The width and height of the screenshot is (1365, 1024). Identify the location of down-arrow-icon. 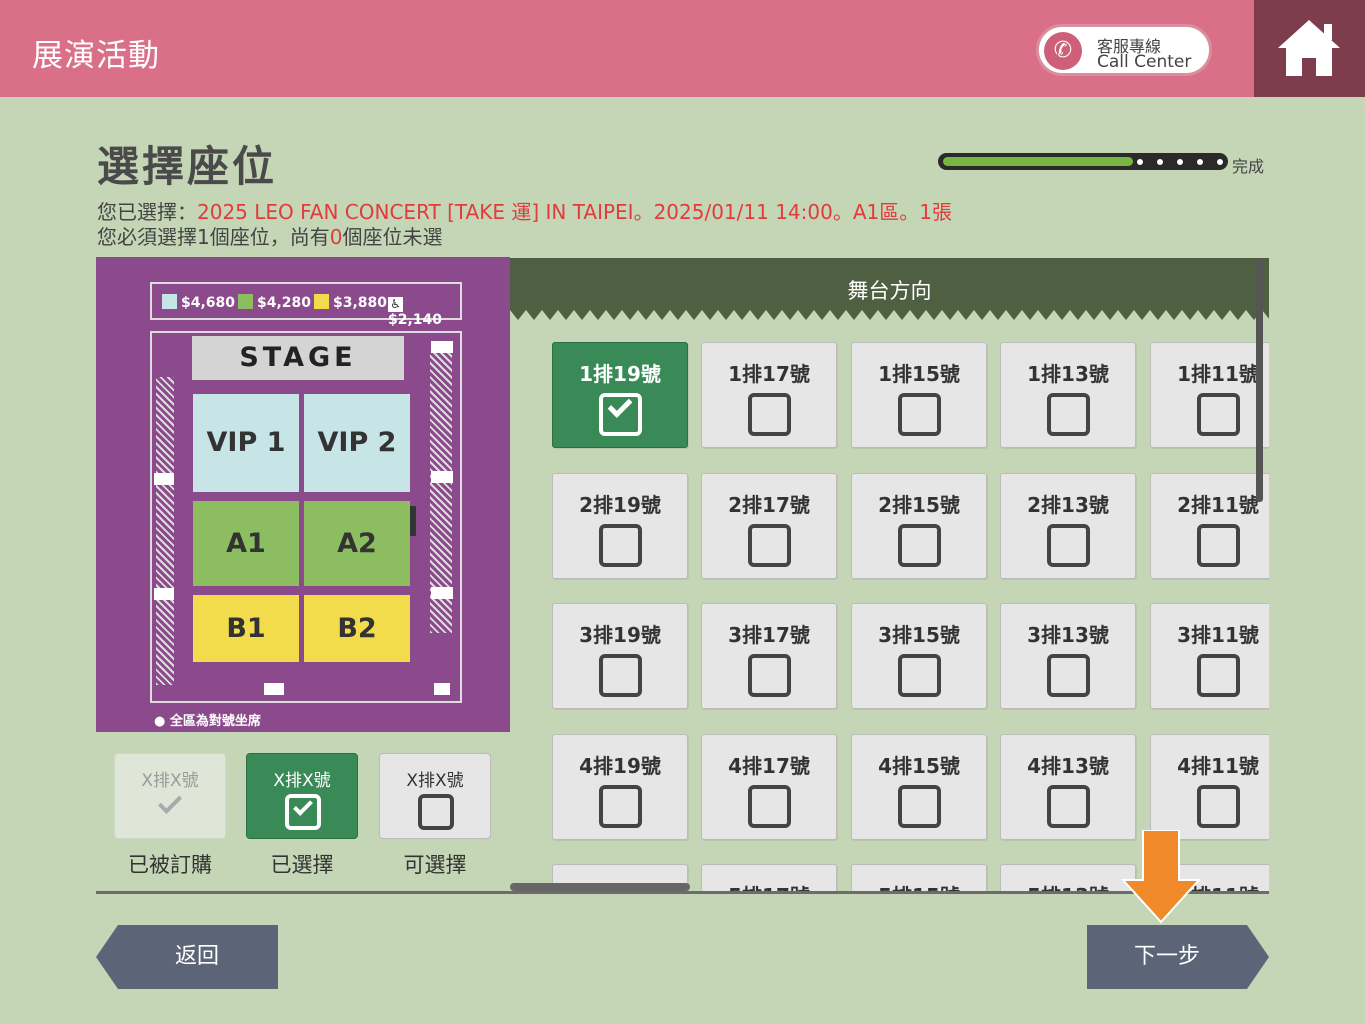
(1161, 877).